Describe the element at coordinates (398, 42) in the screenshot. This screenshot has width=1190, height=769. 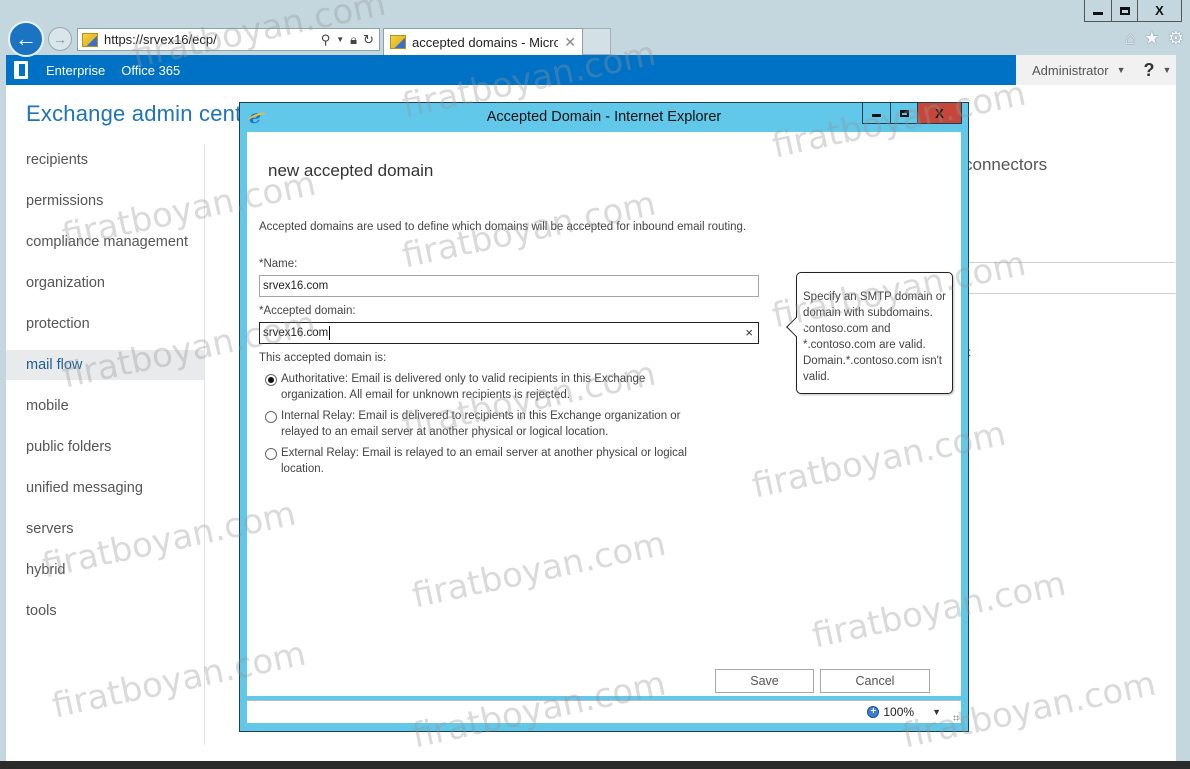
I see `tab-favicon-icon` at that location.